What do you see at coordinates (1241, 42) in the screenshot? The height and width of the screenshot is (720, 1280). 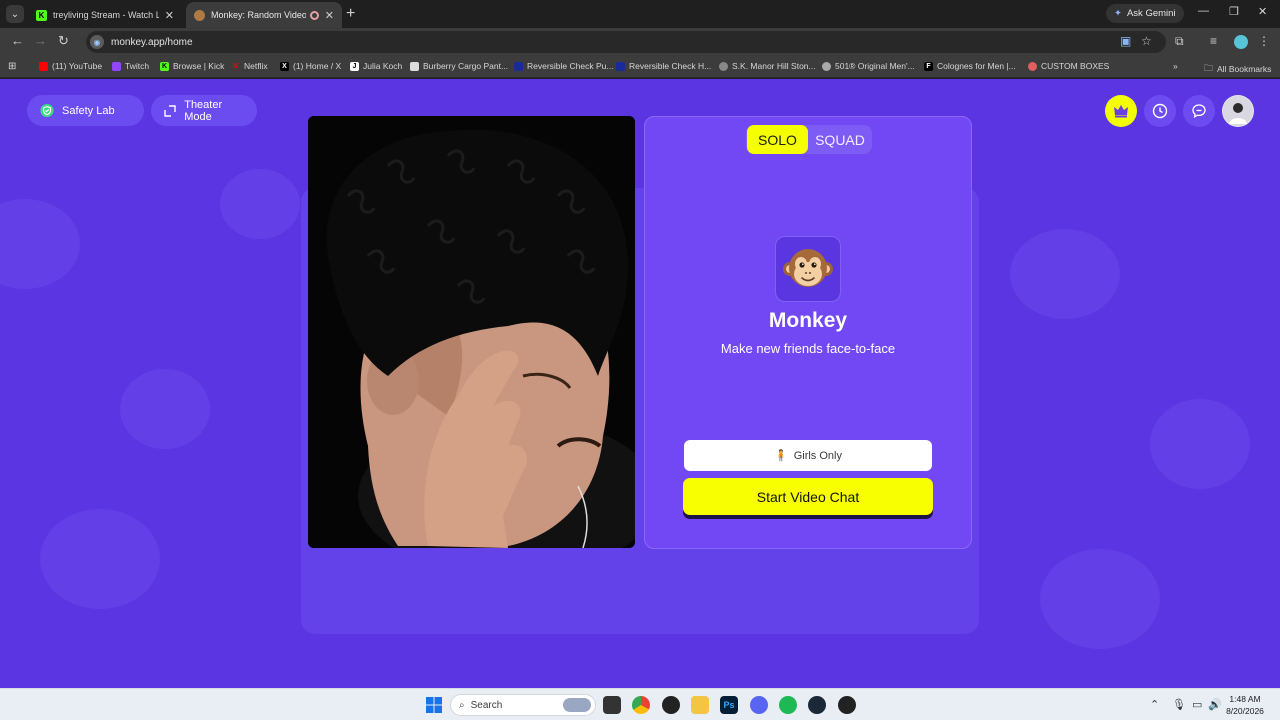 I see `profile-avatar` at bounding box center [1241, 42].